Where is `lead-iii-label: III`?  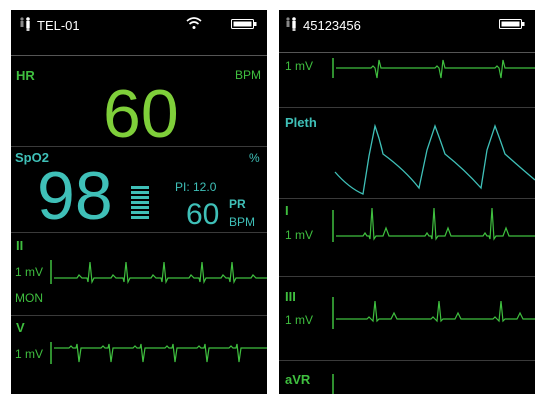 lead-iii-label: III is located at coordinates (290, 296).